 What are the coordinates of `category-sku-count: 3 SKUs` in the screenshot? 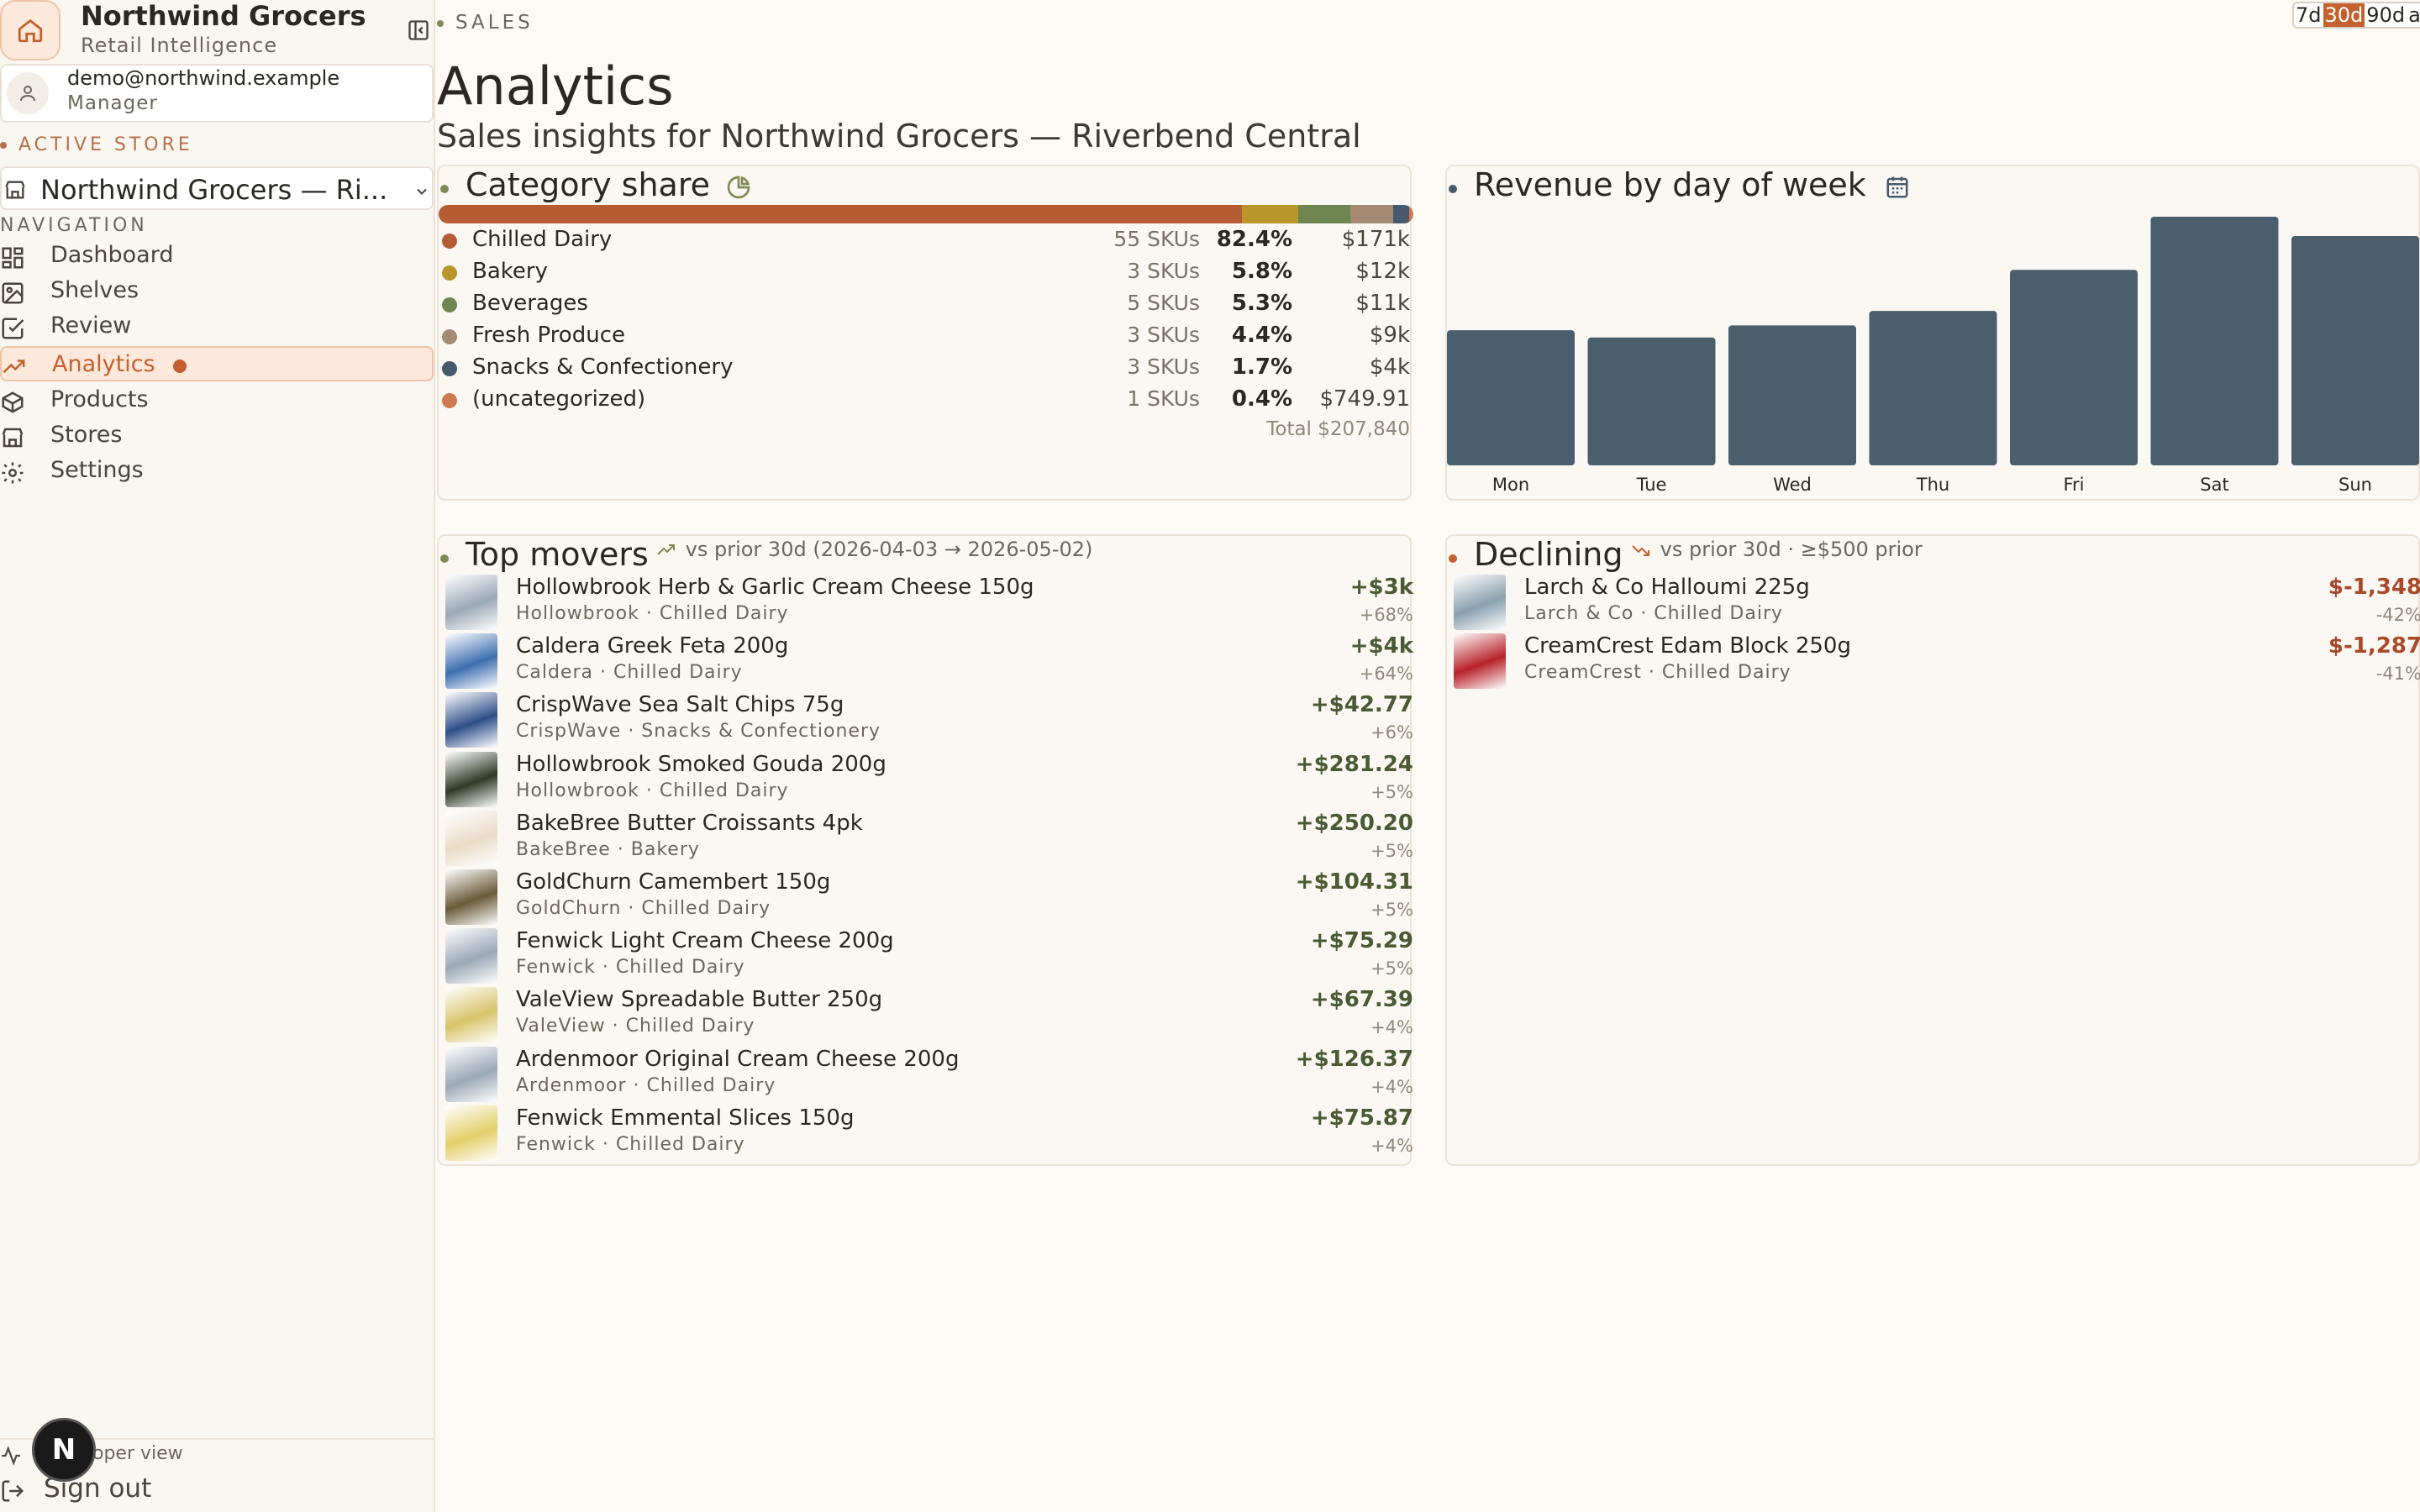 It's located at (1164, 366).